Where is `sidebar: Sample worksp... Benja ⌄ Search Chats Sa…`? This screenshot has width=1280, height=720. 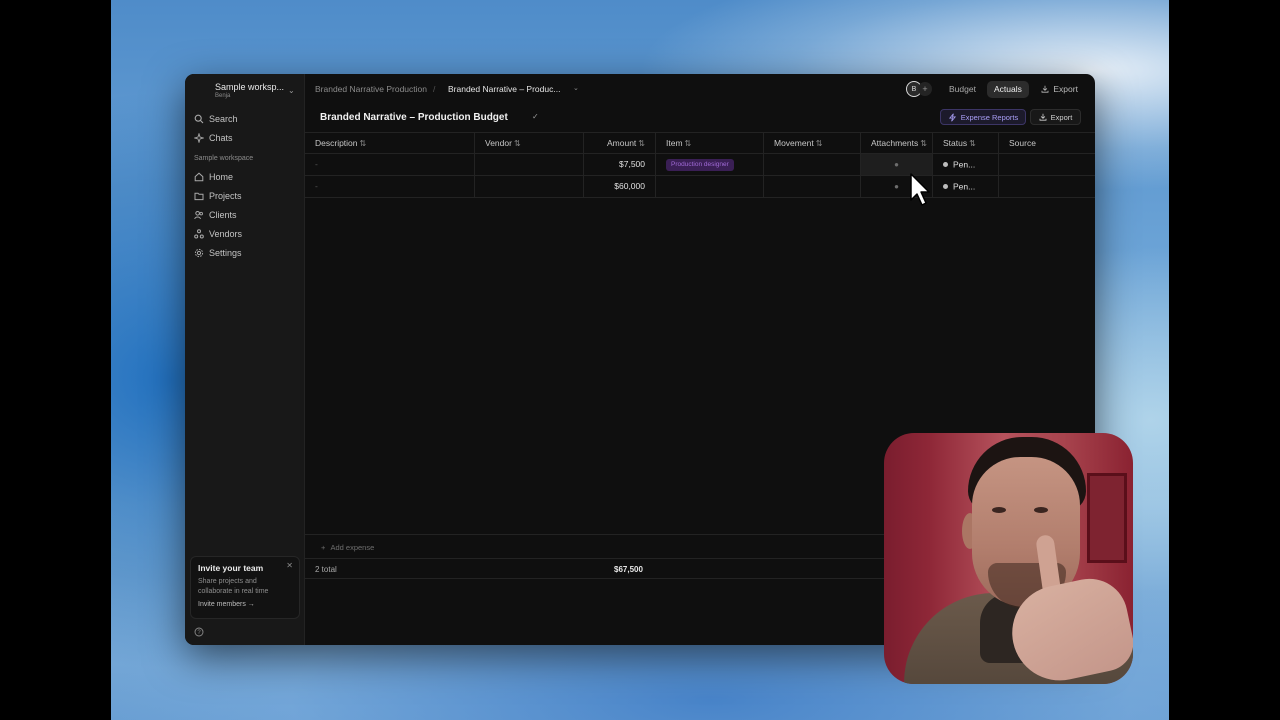
sidebar: Sample worksp... Benja ⌄ Search Chats Sa… is located at coordinates (245, 359).